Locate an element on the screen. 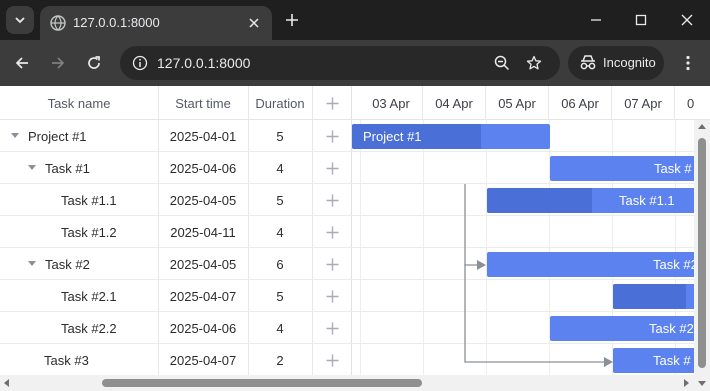 Image resolution: width=710 pixels, height=391 pixels. url-text: 127.0.0.1:8000 is located at coordinates (203, 63).